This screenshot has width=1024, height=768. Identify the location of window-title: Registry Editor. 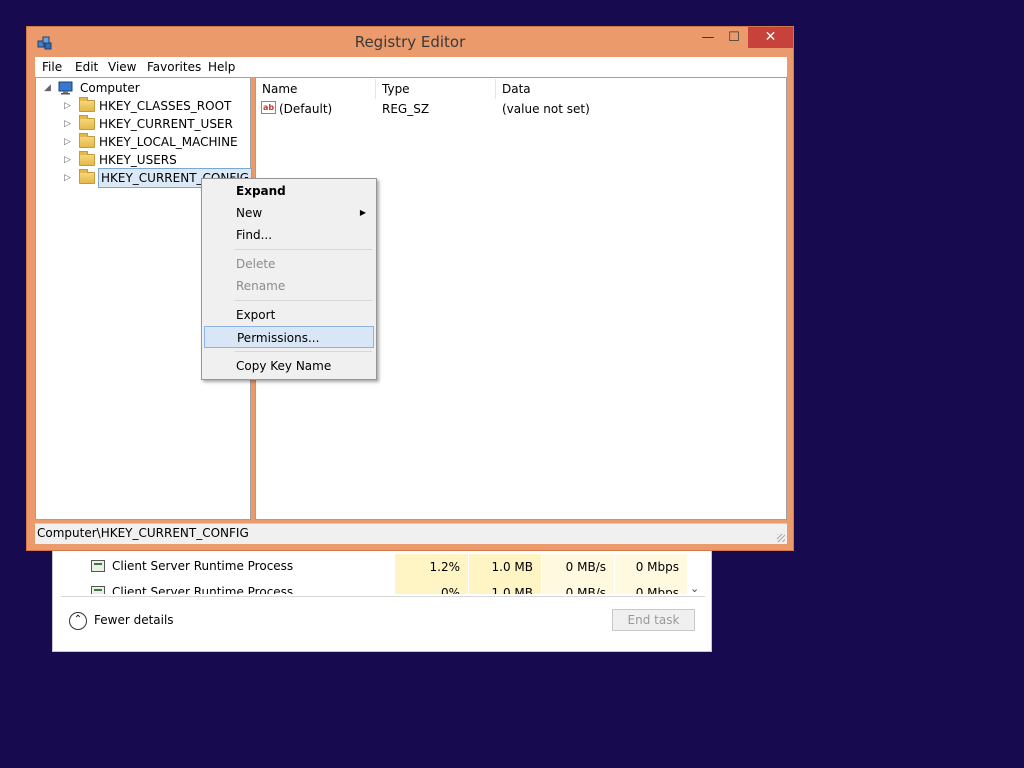
(410, 42).